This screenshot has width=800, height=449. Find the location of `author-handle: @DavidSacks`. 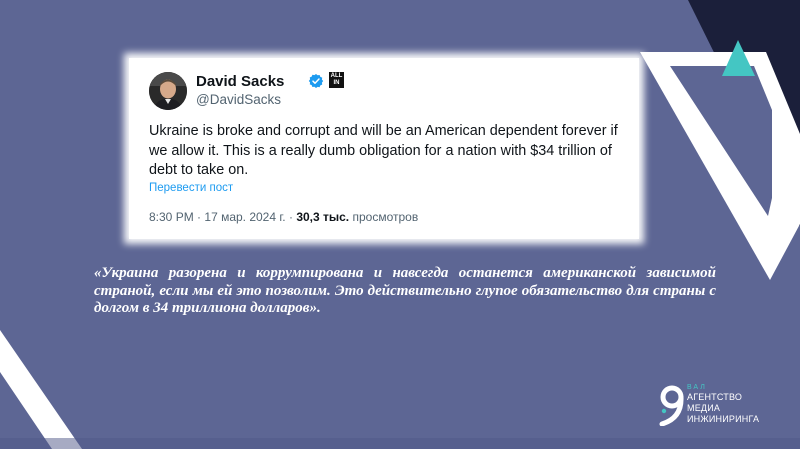

author-handle: @DavidSacks is located at coordinates (238, 99).